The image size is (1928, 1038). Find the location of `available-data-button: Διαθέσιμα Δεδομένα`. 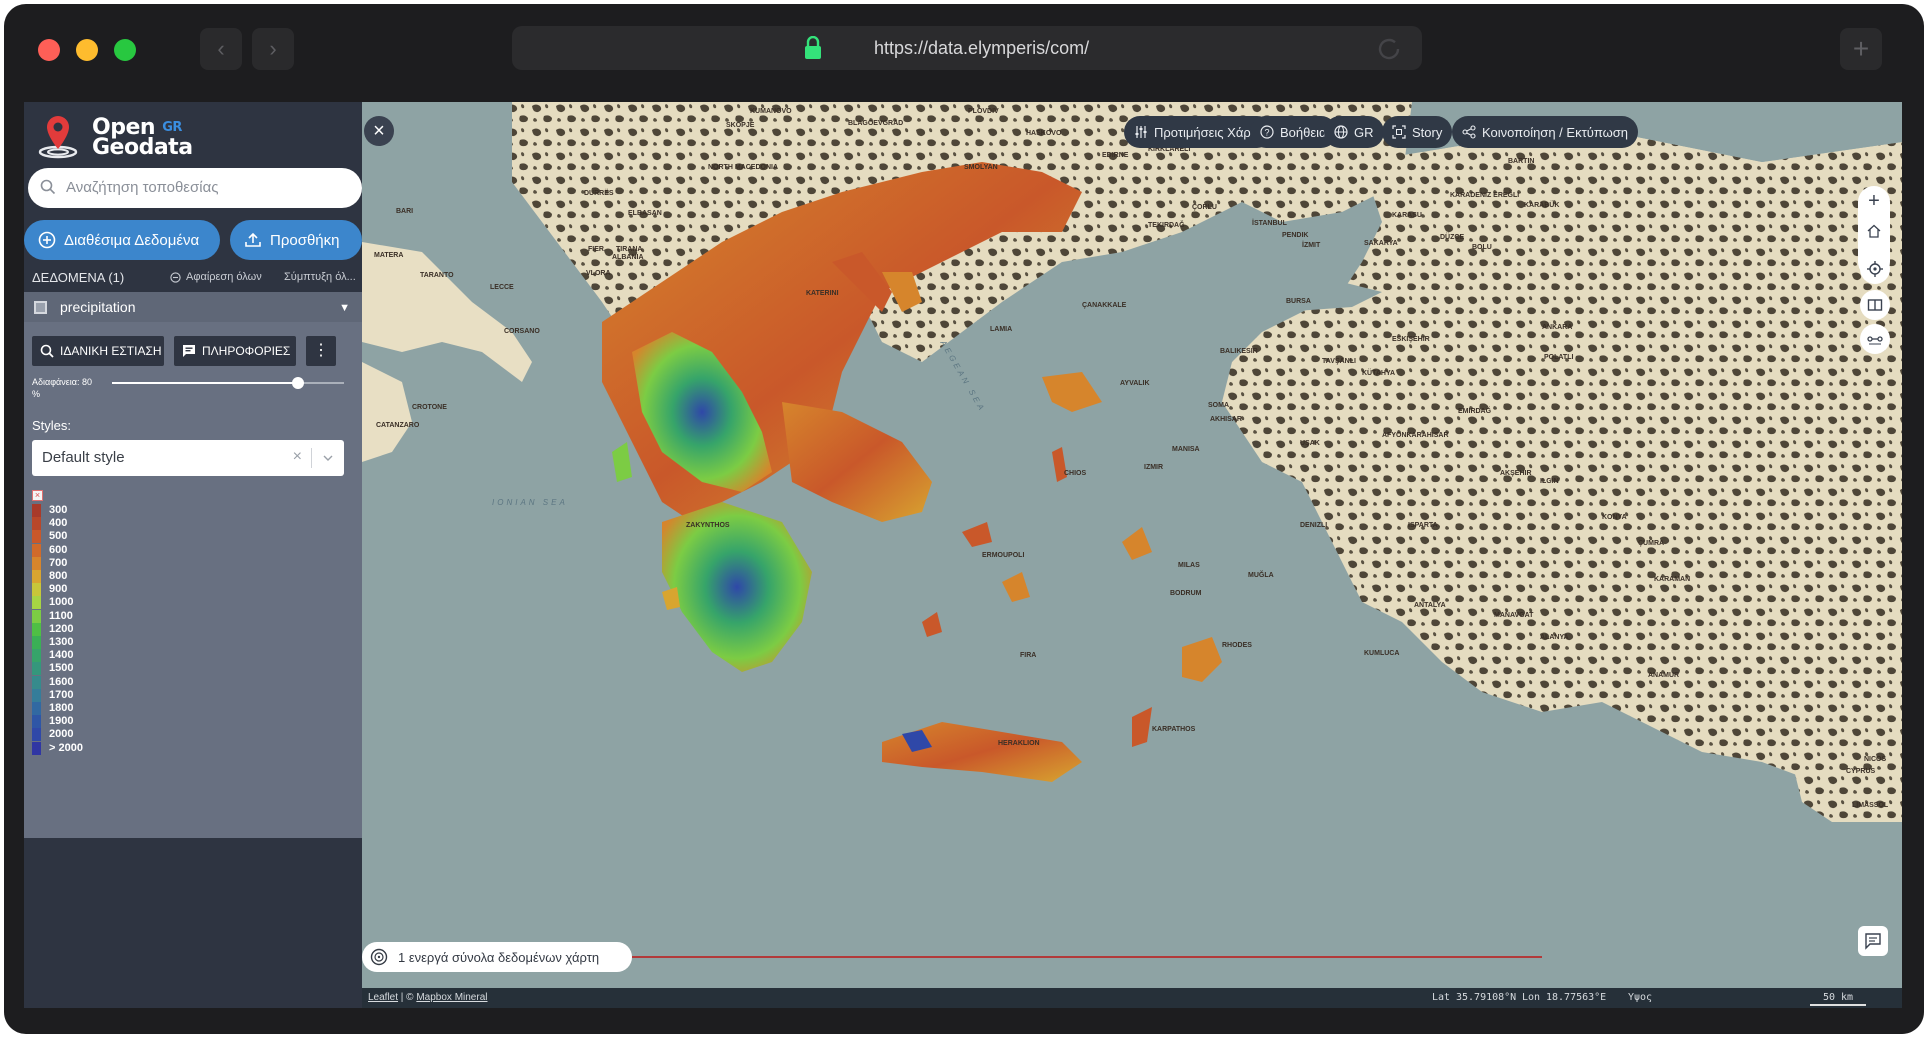

available-data-button: Διαθέσιμα Δεδομένα is located at coordinates (122, 240).